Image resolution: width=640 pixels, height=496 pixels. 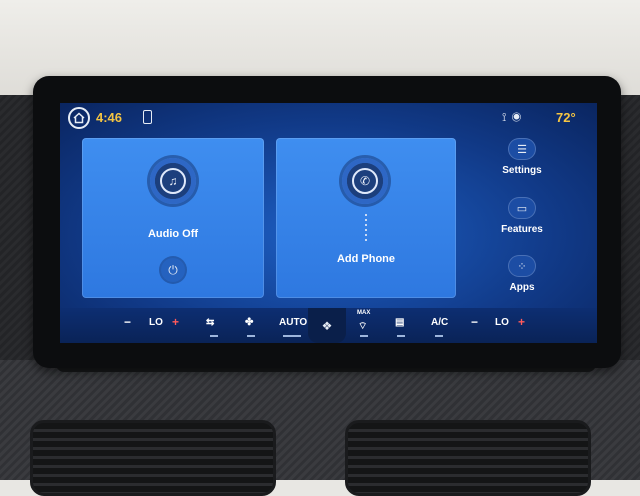 I want to click on phone-card: ✆ Add Phone, so click(x=366, y=218).